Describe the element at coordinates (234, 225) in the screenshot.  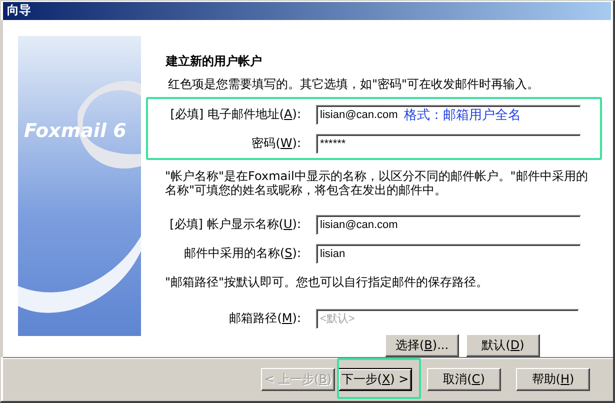
I see `field-label: [必填] 帐户显示名称(U):` at that location.